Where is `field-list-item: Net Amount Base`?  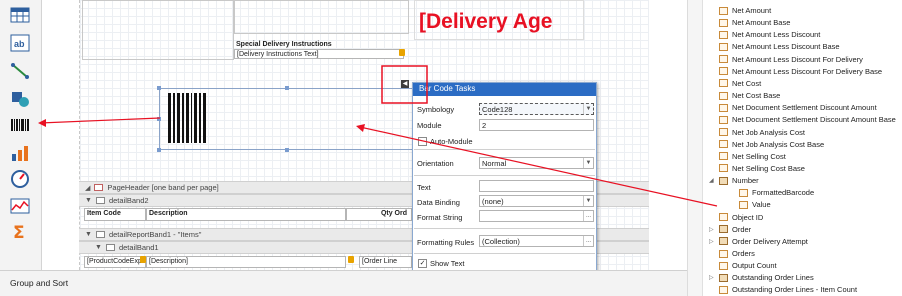
field-list-item: Net Amount Base is located at coordinates (749, 22).